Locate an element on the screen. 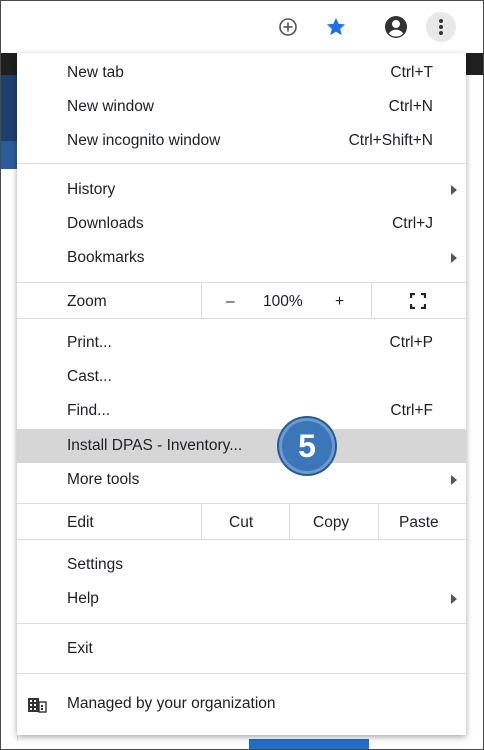  more-vert-icon is located at coordinates (441, 27).